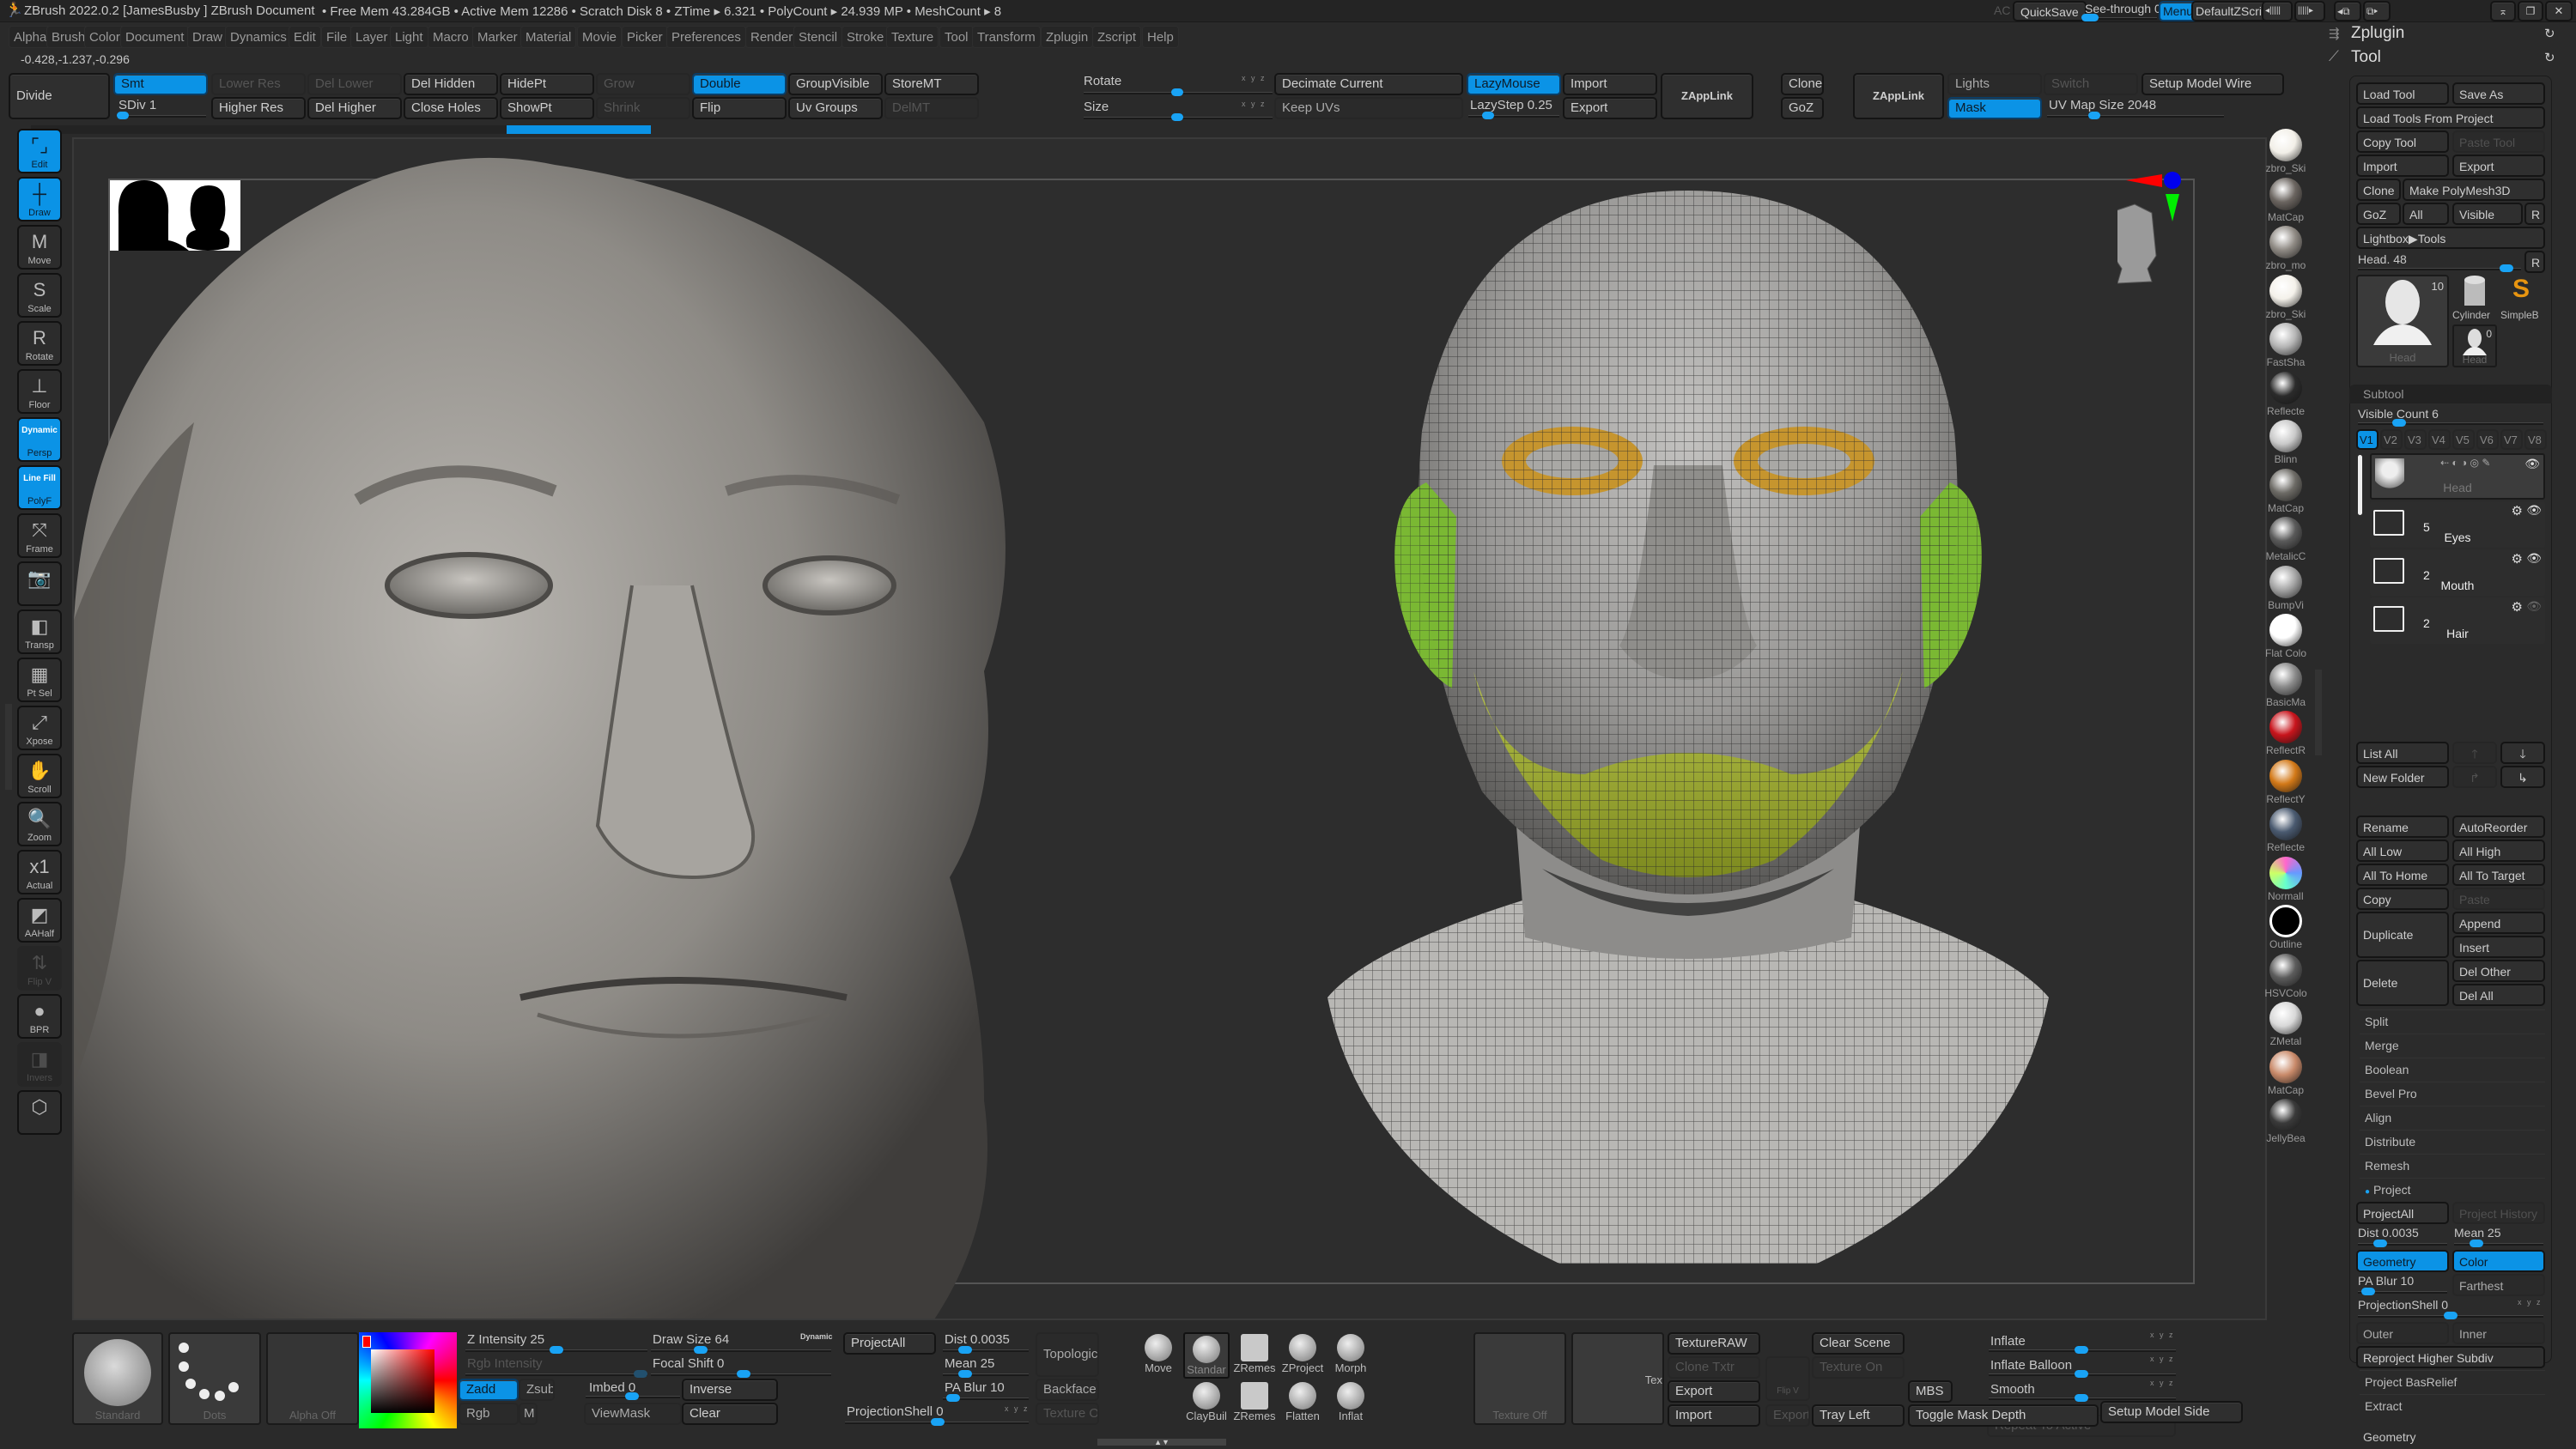 Image resolution: width=2576 pixels, height=1449 pixels. I want to click on all-to-home-button: All To Home, so click(2402, 875).